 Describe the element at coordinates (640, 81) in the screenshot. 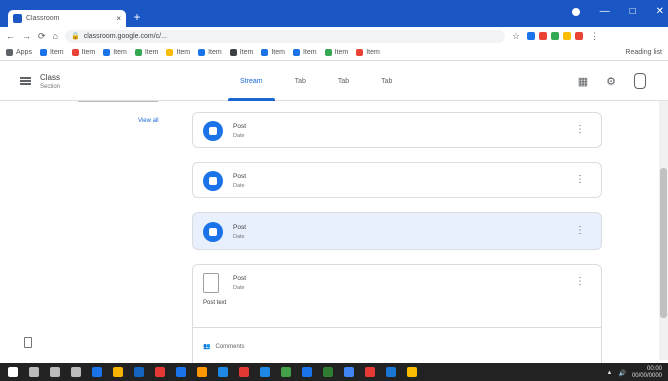

I see `account-icon` at that location.